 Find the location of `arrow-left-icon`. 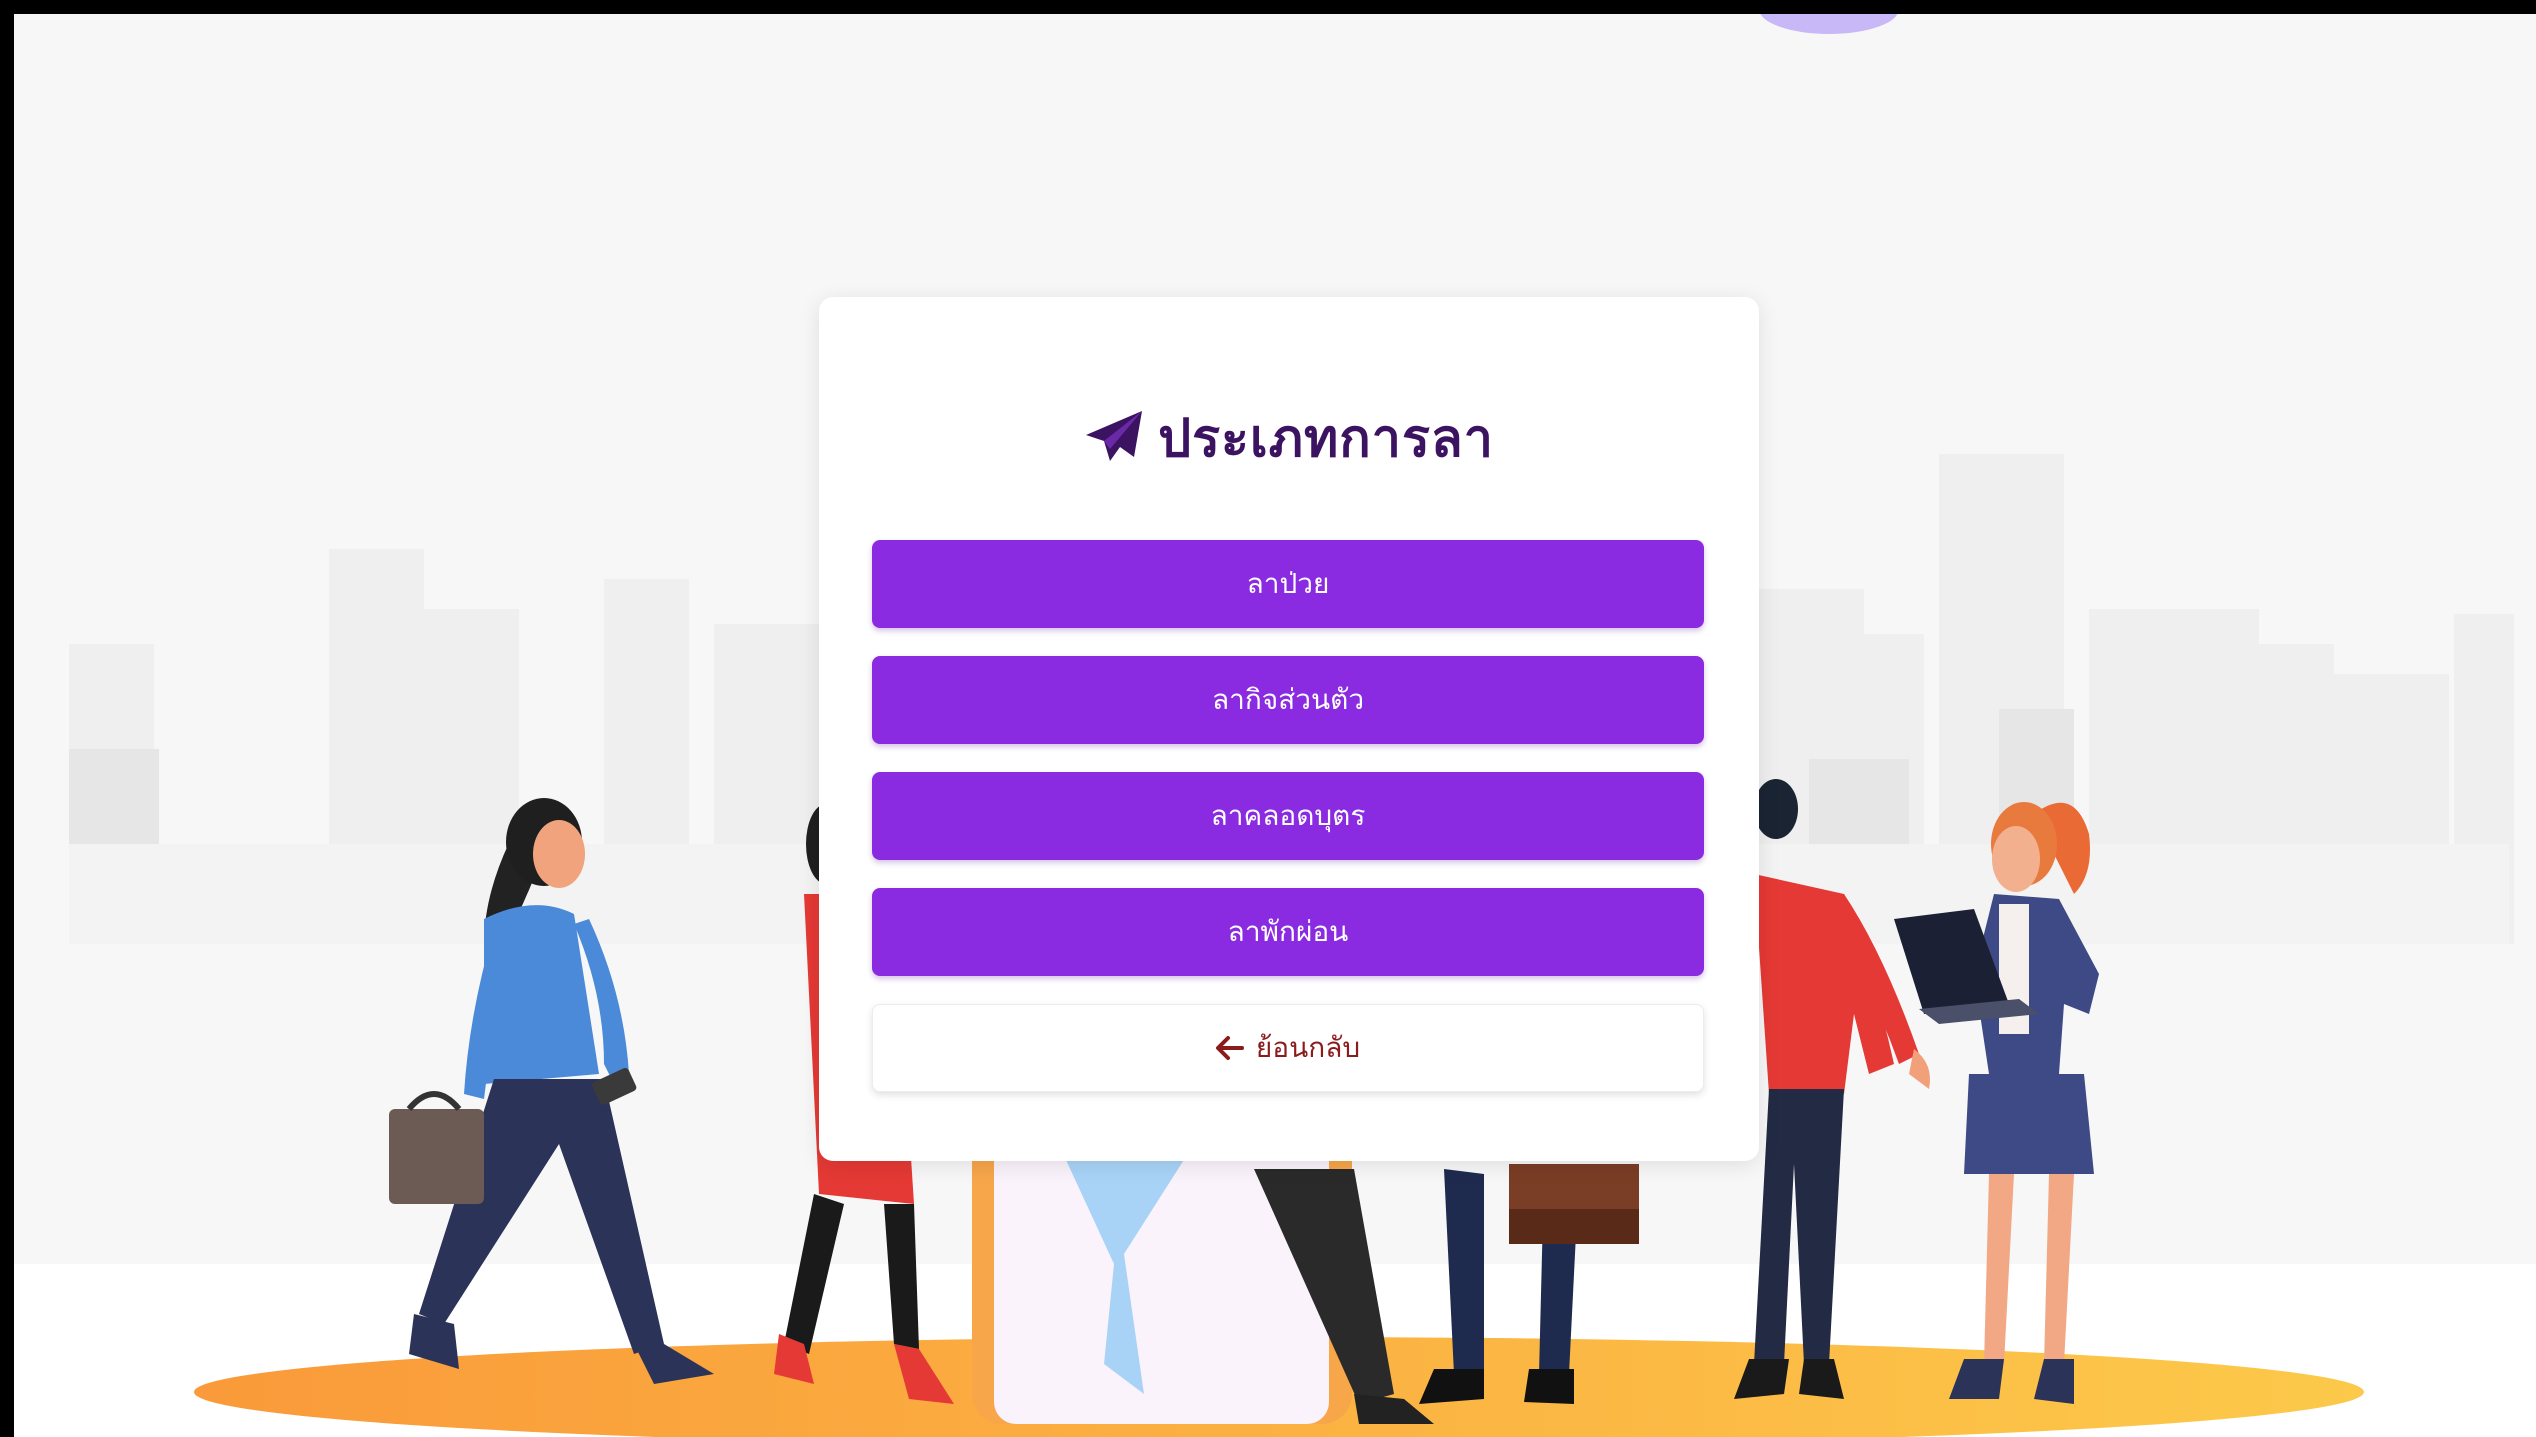

arrow-left-icon is located at coordinates (1229, 1048).